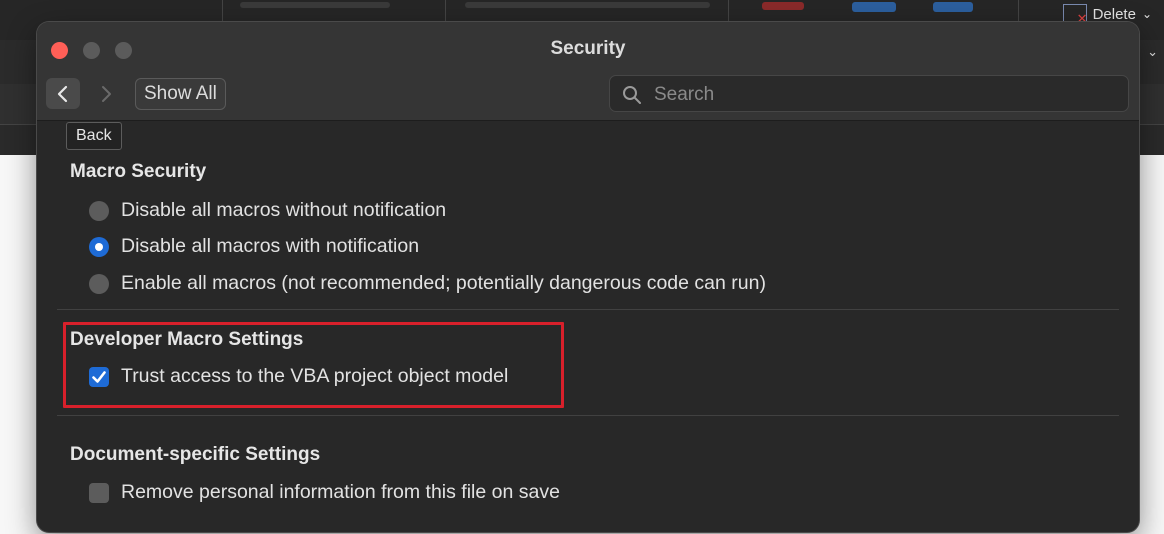 The image size is (1164, 534). I want to click on developer-macro-heading: Developer Macro Settings, so click(187, 339).